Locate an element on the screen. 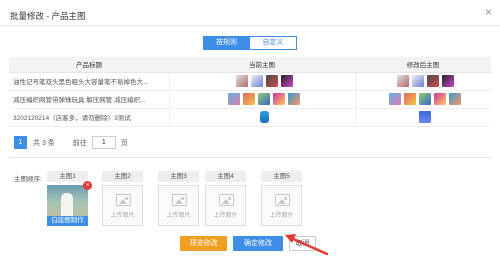 The image size is (500, 267). confirm-changes-button: 确定修改 is located at coordinates (258, 243).